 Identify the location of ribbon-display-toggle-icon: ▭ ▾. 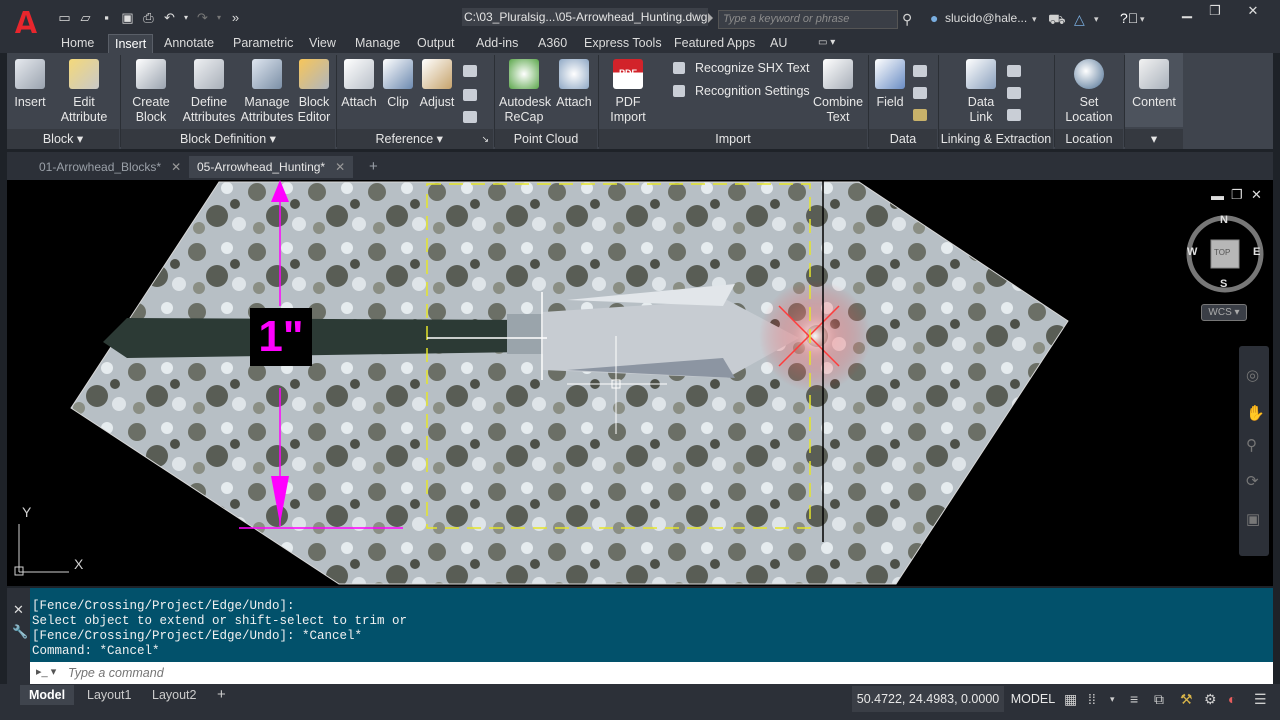
(826, 43).